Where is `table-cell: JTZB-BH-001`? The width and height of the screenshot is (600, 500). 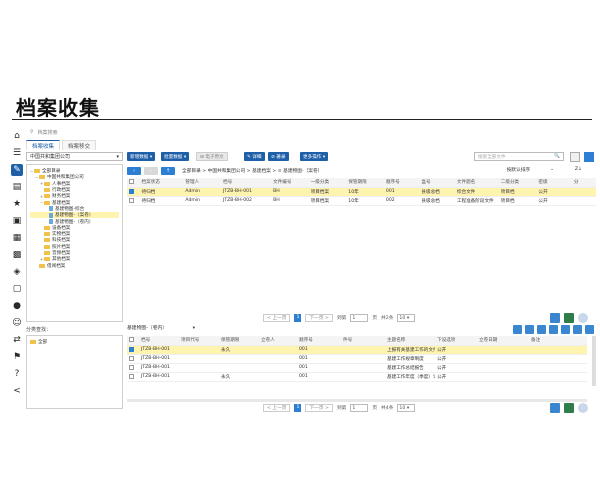 table-cell: JTZB-BH-001 is located at coordinates (246, 192).